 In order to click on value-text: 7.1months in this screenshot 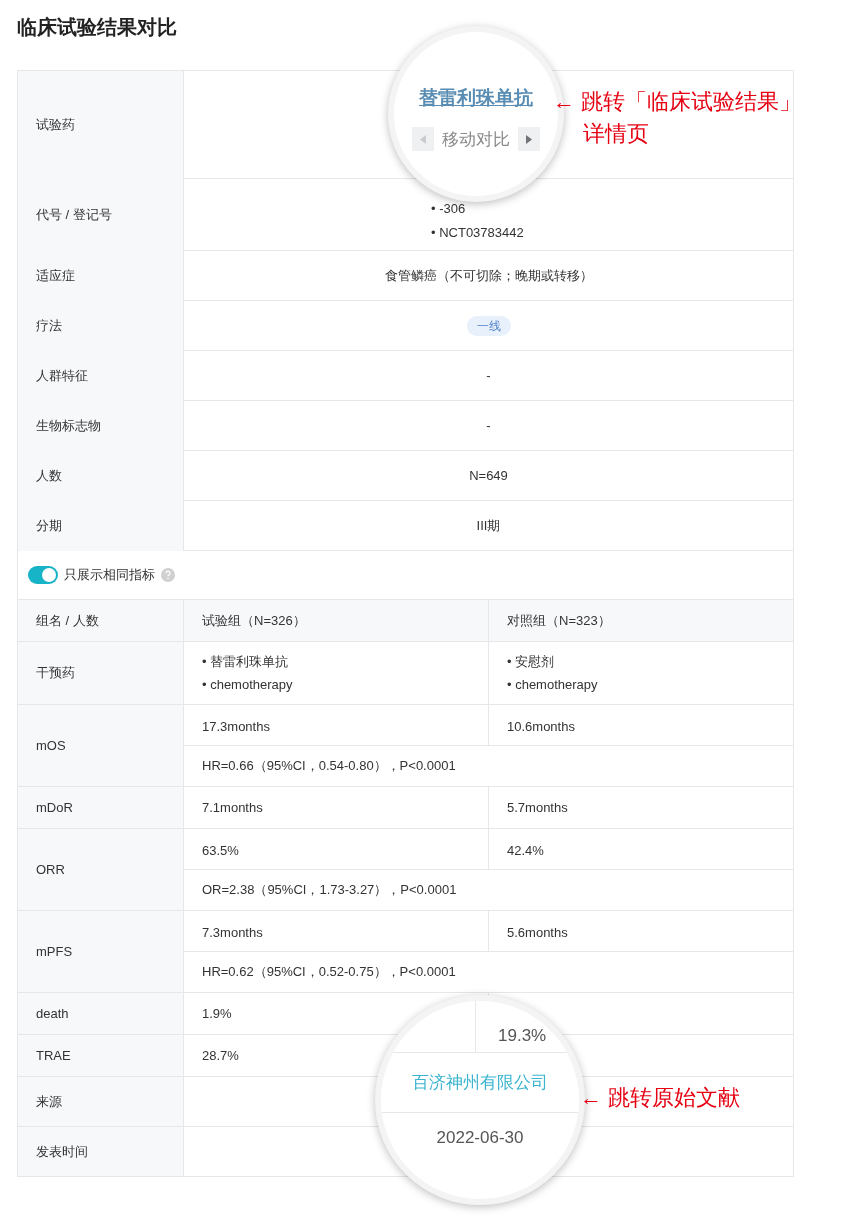, I will do `click(232, 807)`.